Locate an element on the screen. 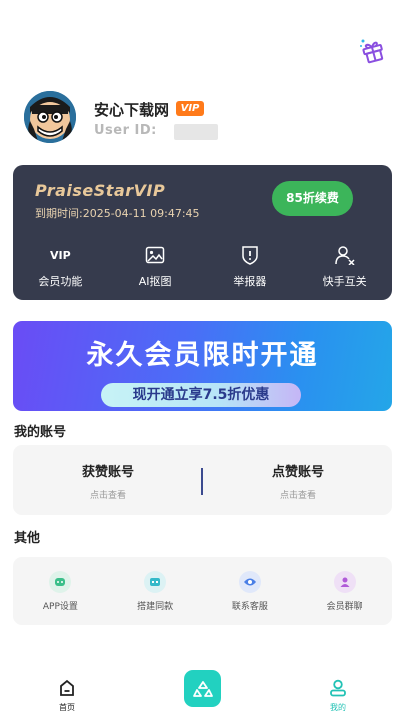 This screenshot has height=720, width=405. feature-label: 会员功能 is located at coordinates (60, 281).